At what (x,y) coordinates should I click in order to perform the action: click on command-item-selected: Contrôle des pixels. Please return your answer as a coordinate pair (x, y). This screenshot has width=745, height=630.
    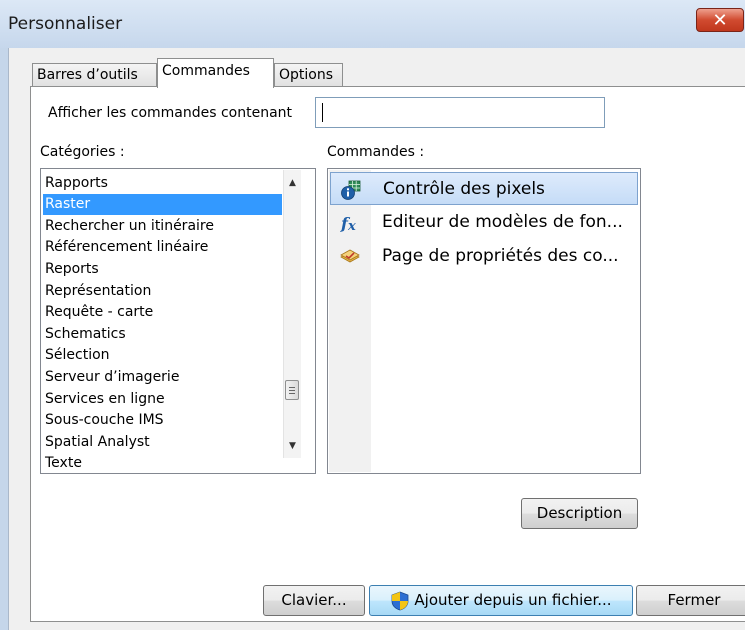
    Looking at the image, I should click on (484, 188).